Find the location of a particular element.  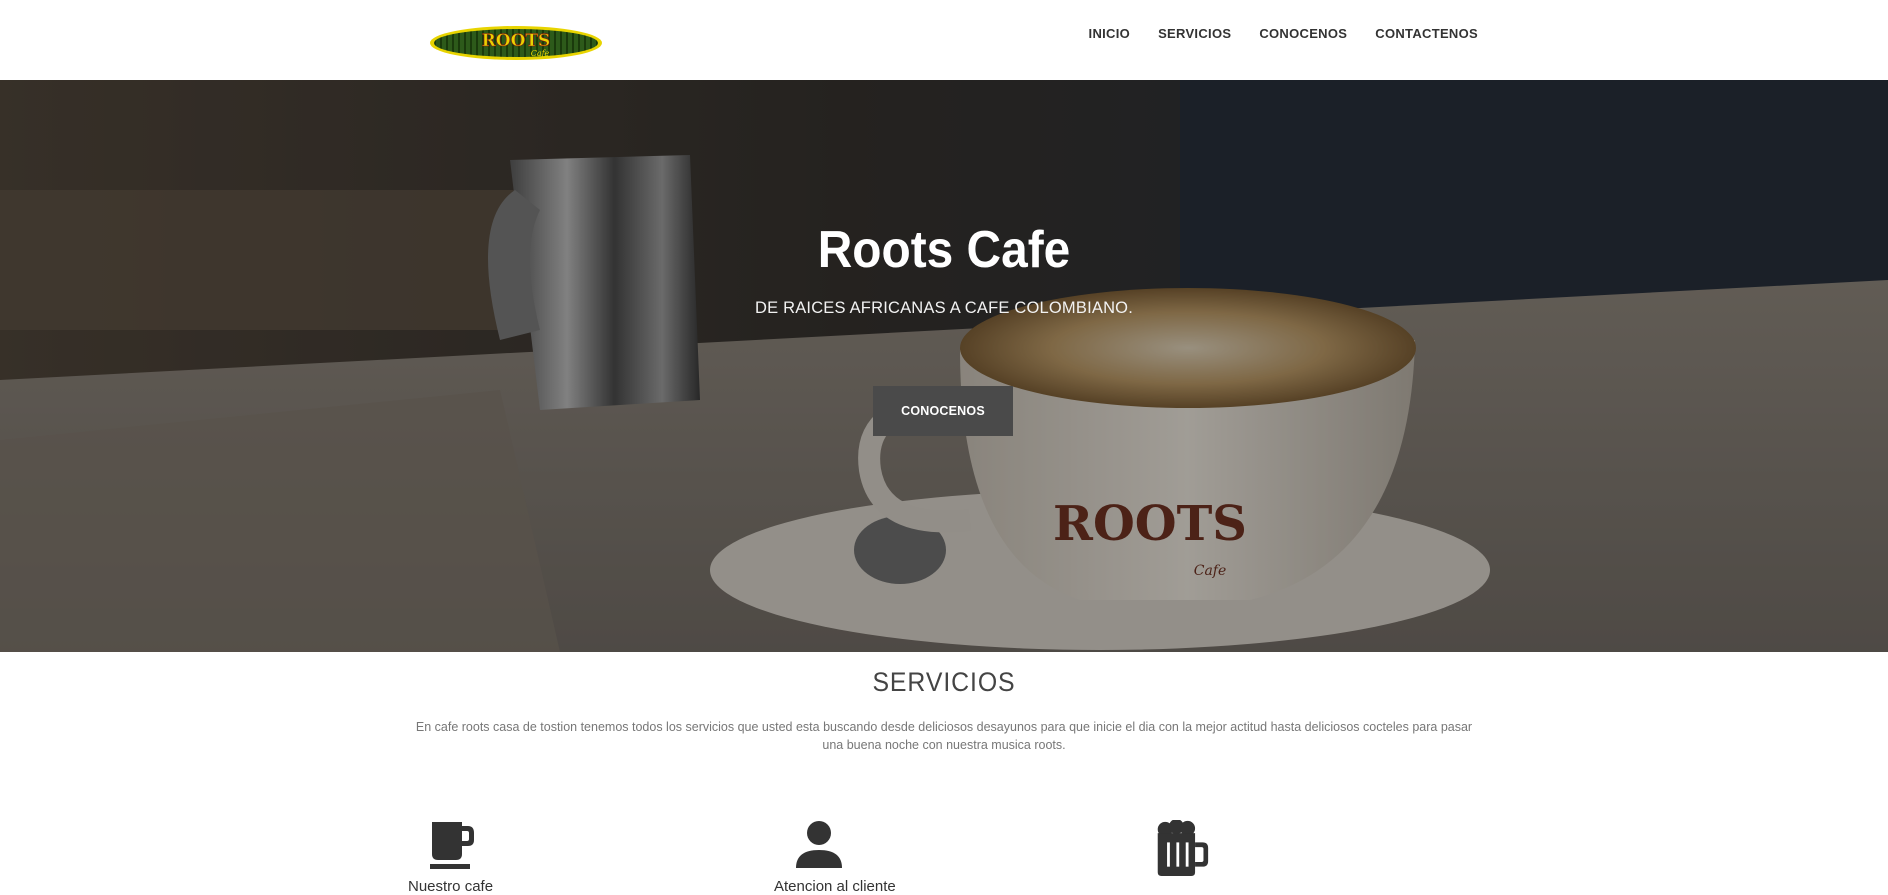

person-icon is located at coordinates (819, 844).